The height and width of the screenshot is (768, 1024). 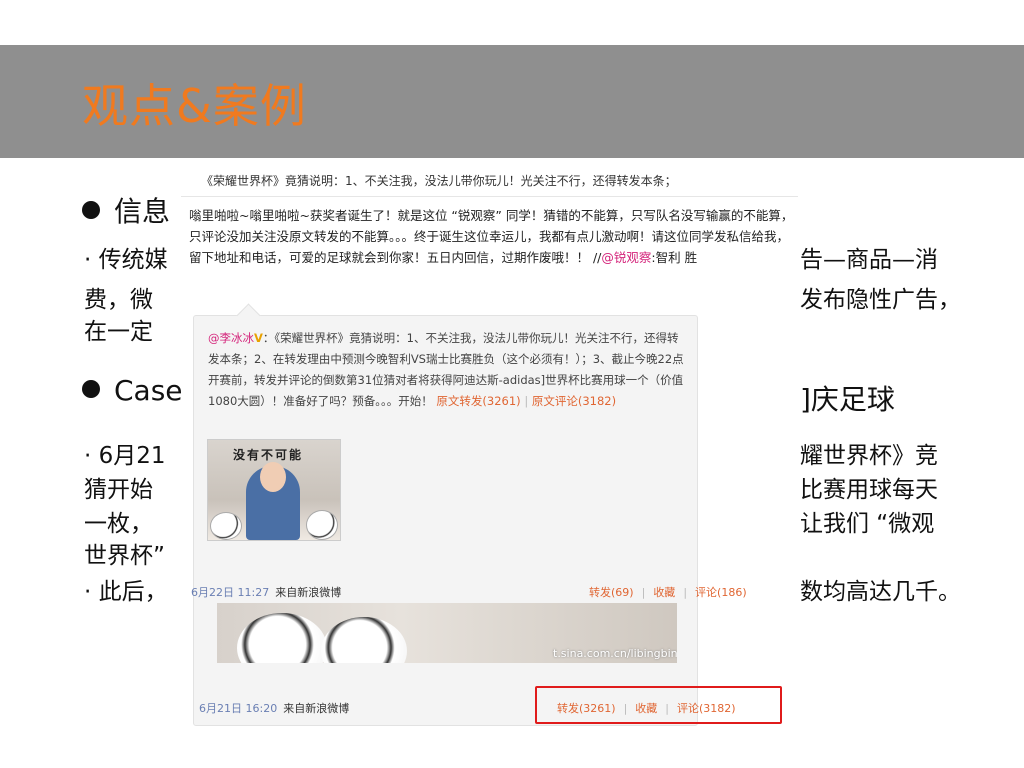 What do you see at coordinates (615, 653) in the screenshot?
I see `image-watermark: t.sina.com.cn/libingbing` at bounding box center [615, 653].